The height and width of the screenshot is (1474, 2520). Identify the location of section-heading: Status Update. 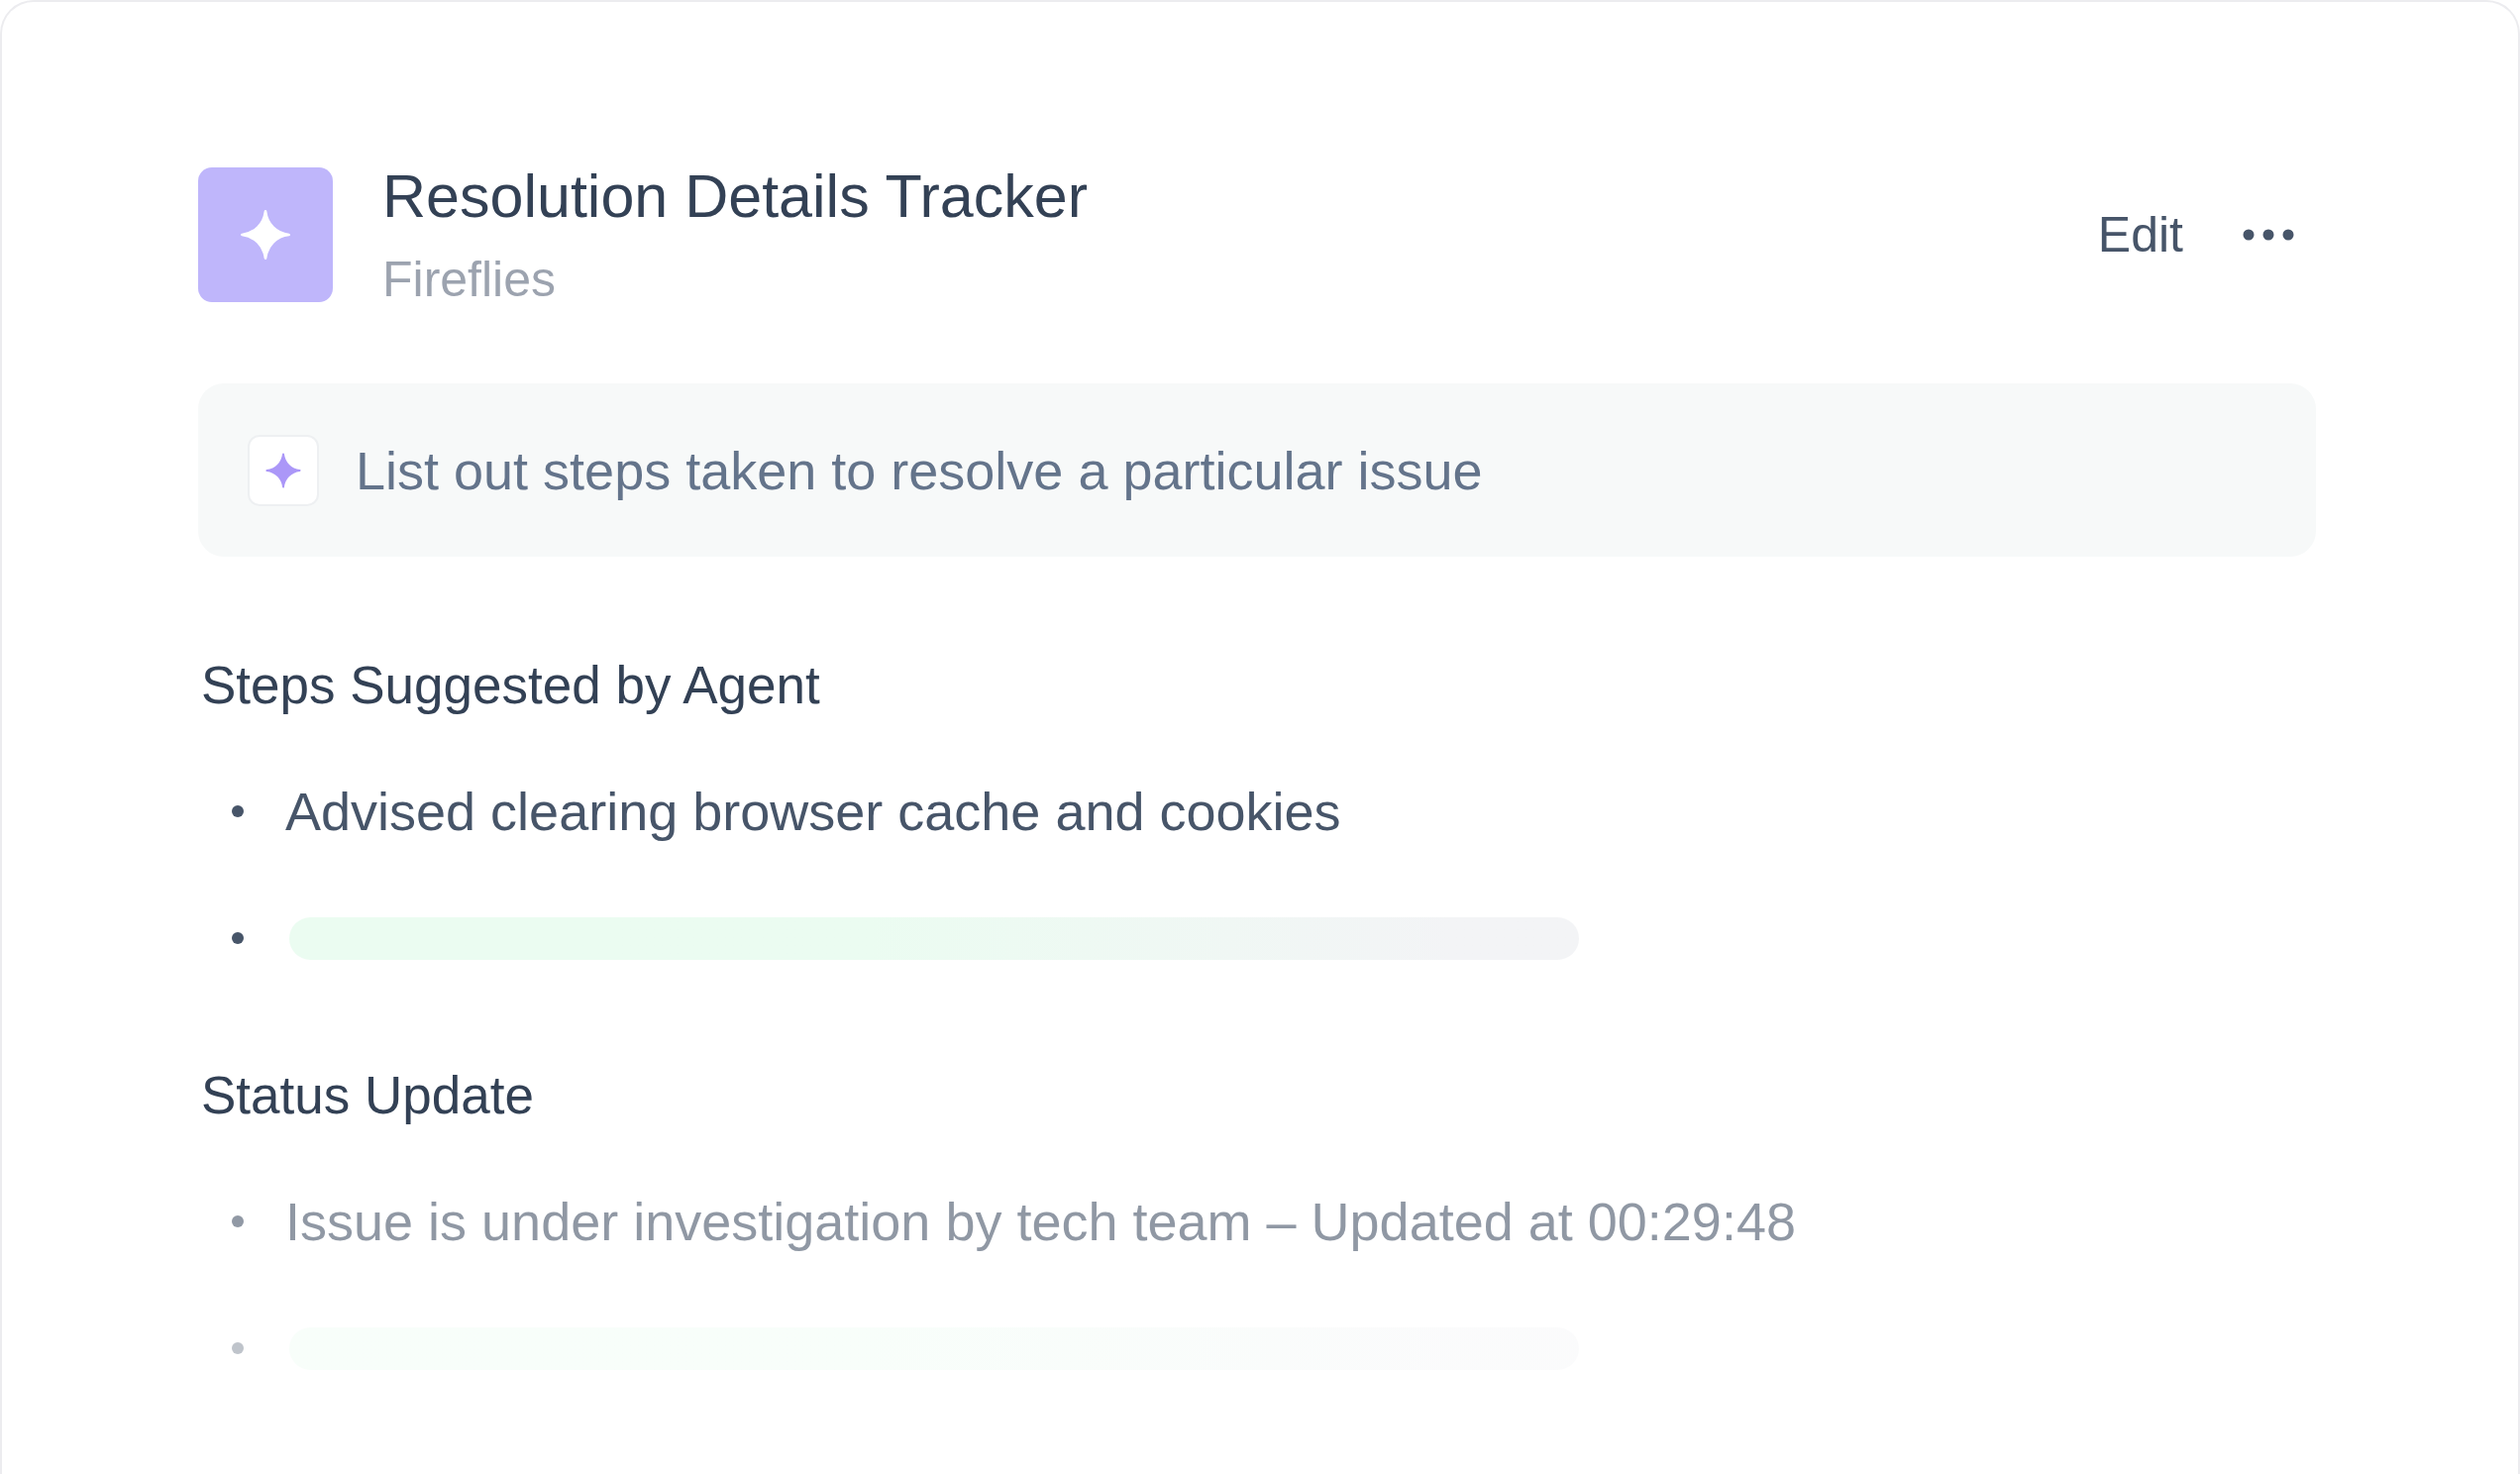
(367, 1095).